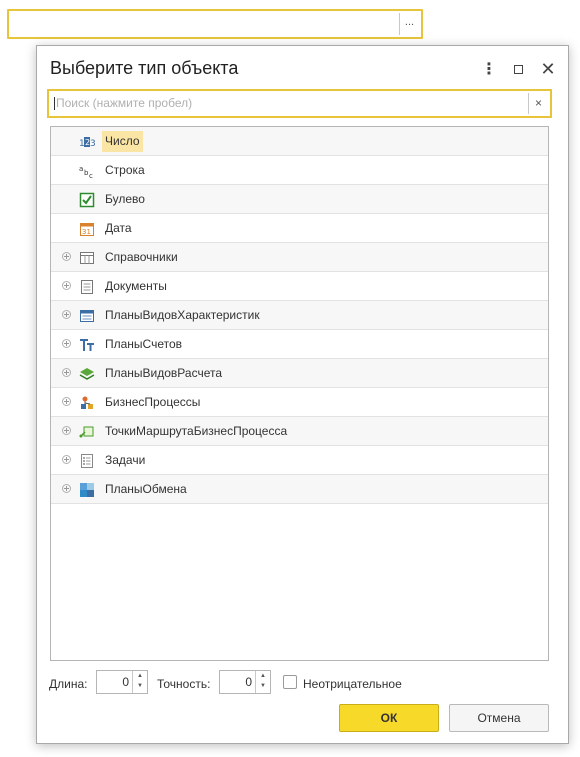 This screenshot has height=757, width=580. What do you see at coordinates (86, 232) in the screenshot?
I see `svg-text: 31` at bounding box center [86, 232].